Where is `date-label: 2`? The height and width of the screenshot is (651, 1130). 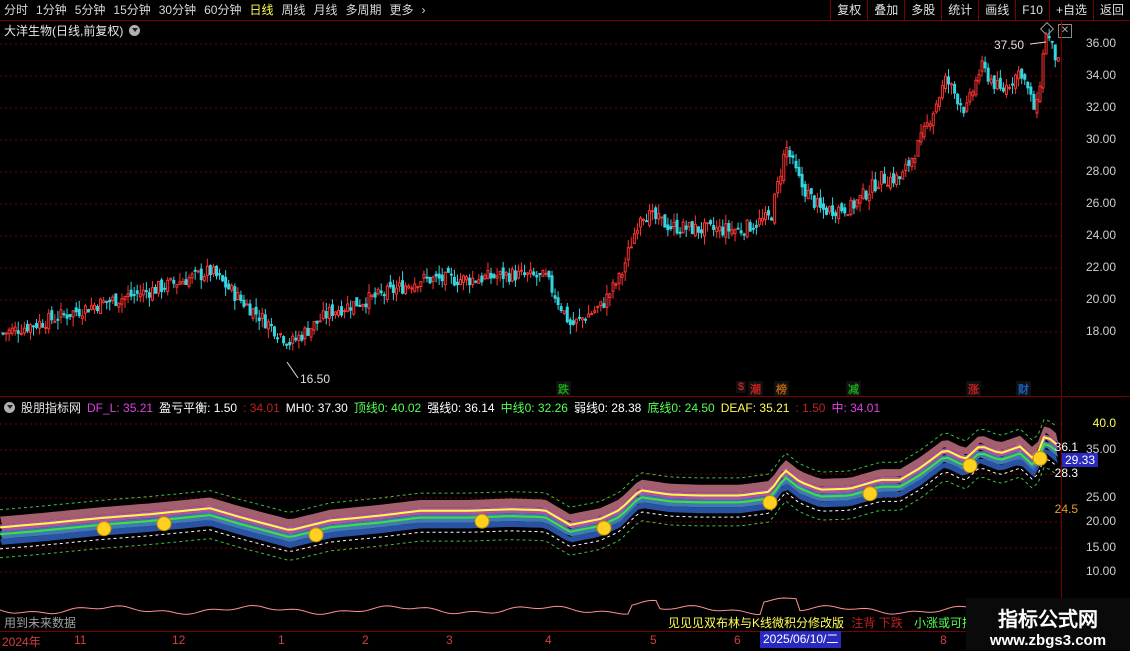 date-label: 2 is located at coordinates (365, 640).